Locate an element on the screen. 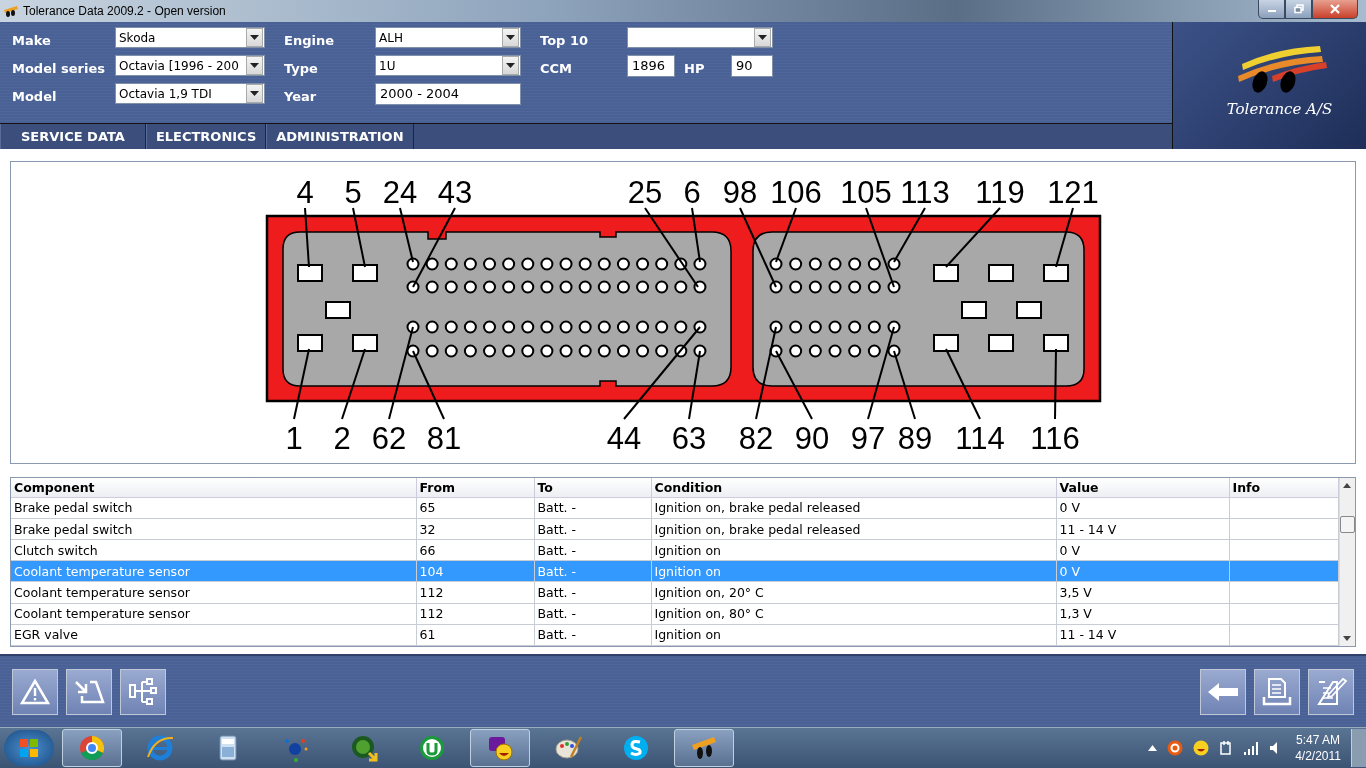 The width and height of the screenshot is (1366, 768). field-label: Type is located at coordinates (301, 68).